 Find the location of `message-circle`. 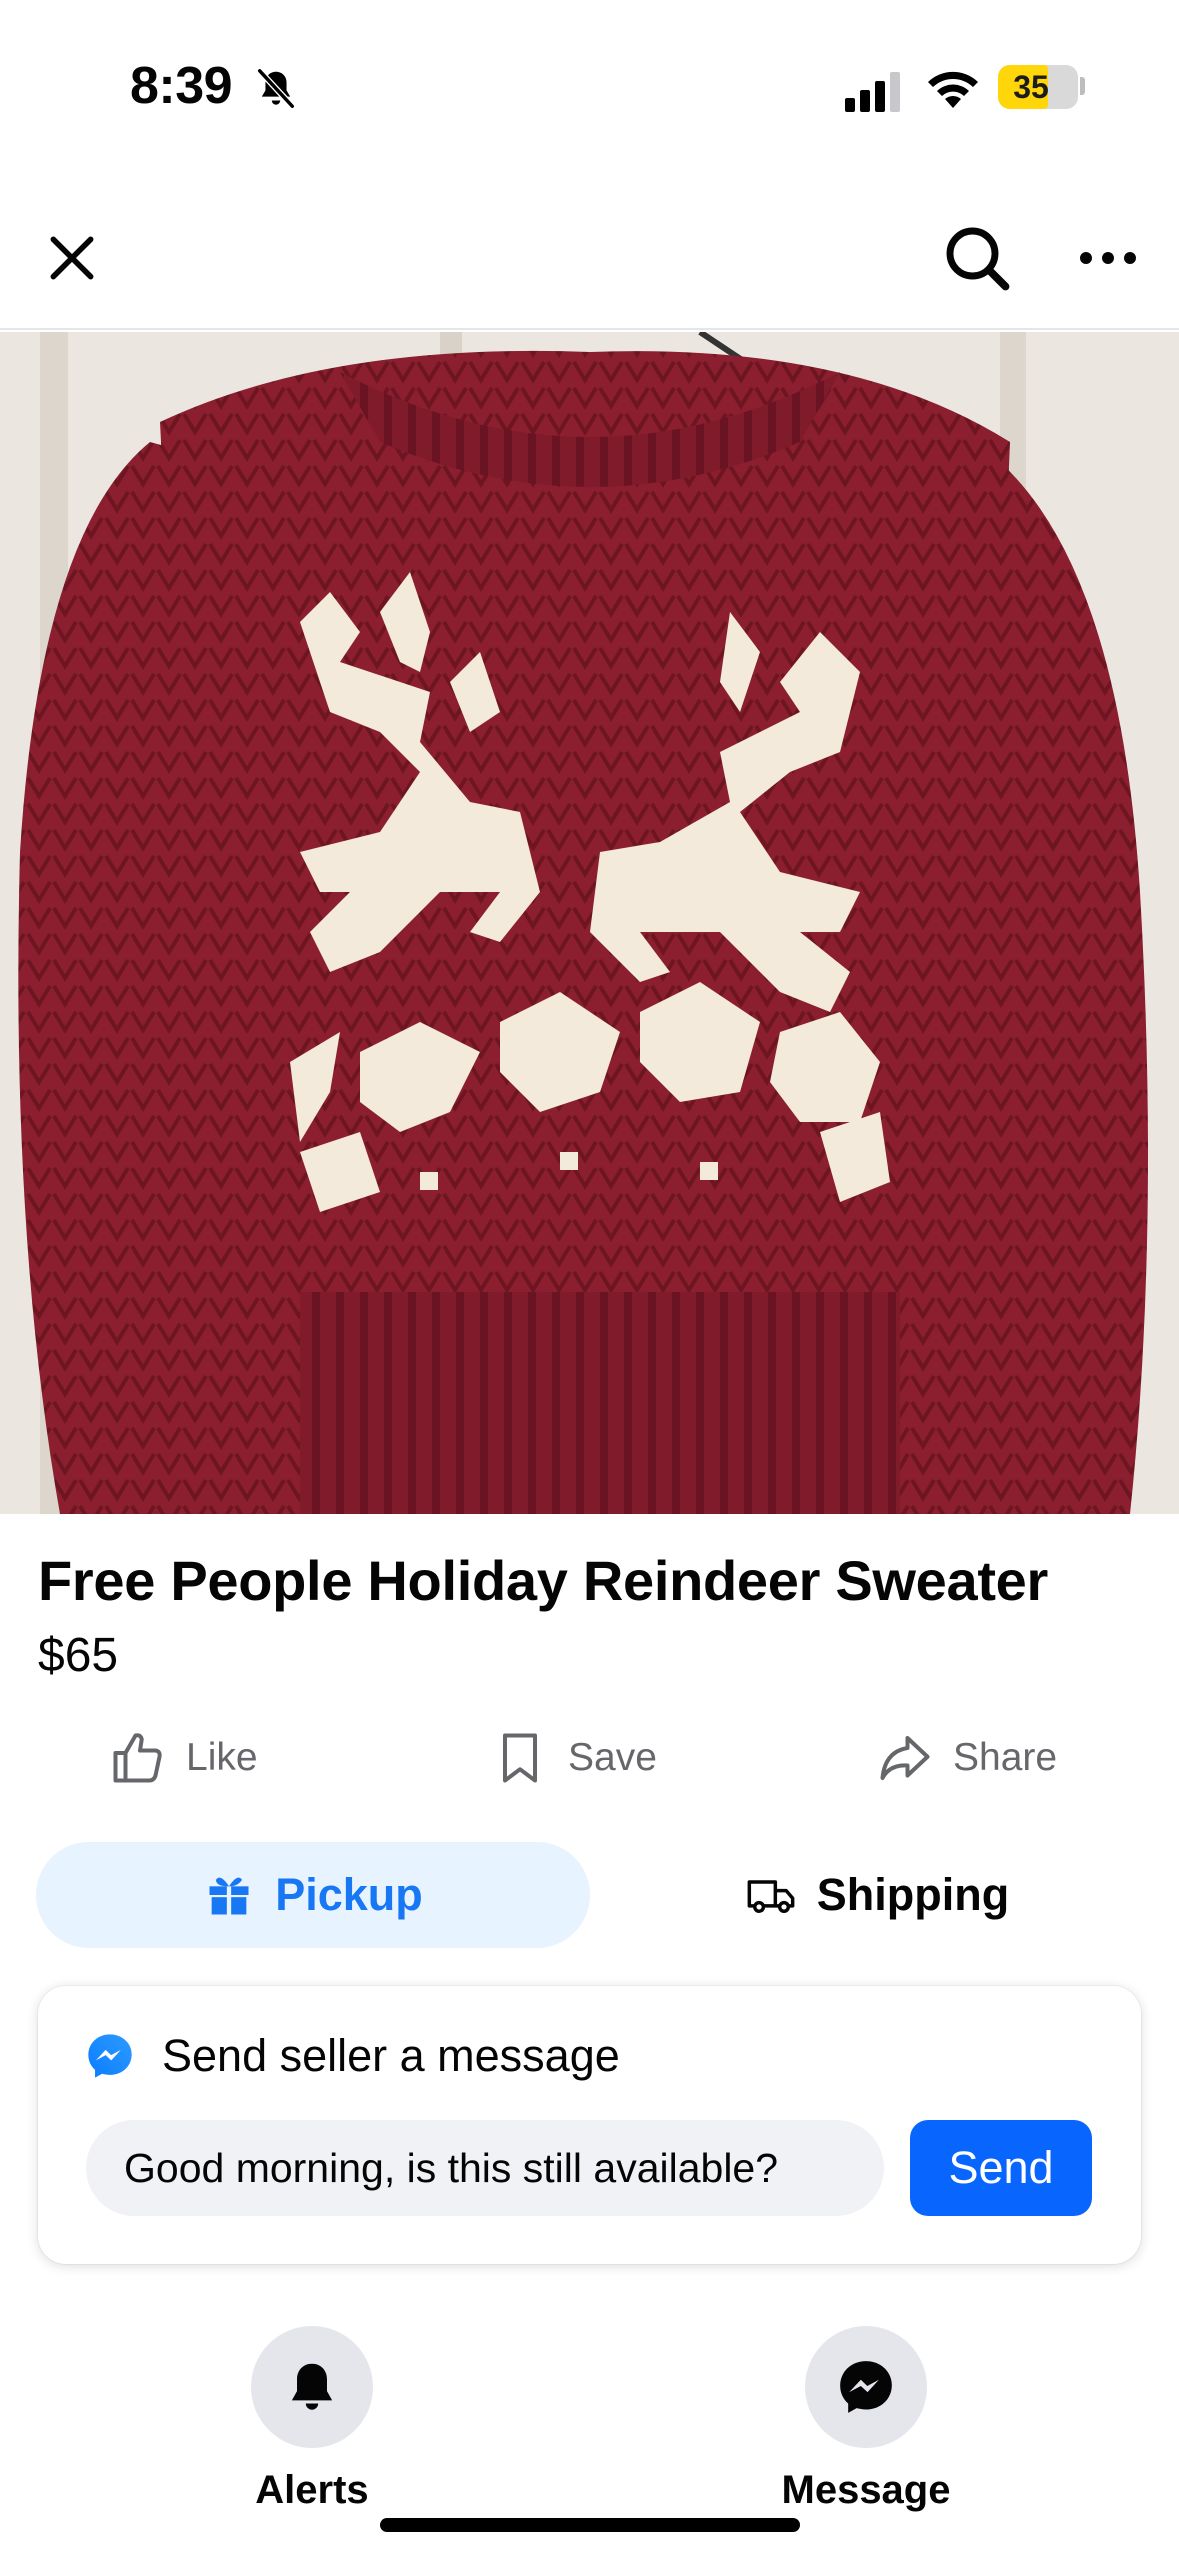

message-circle is located at coordinates (866, 2387).